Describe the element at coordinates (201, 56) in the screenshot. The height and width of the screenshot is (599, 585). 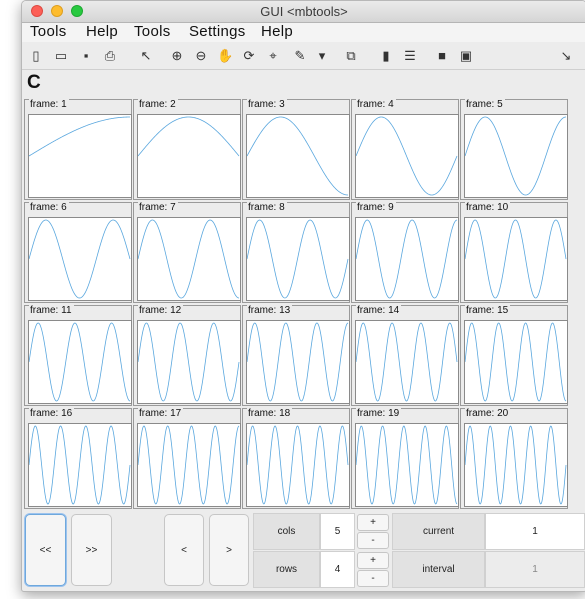
I see `zoom-out-icon: ⊖` at that location.